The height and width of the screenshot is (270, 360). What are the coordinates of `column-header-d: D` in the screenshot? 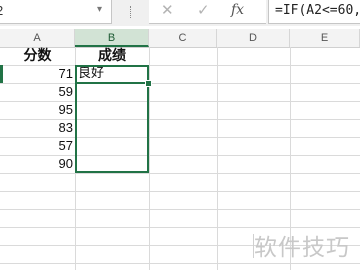 It's located at (253, 38).